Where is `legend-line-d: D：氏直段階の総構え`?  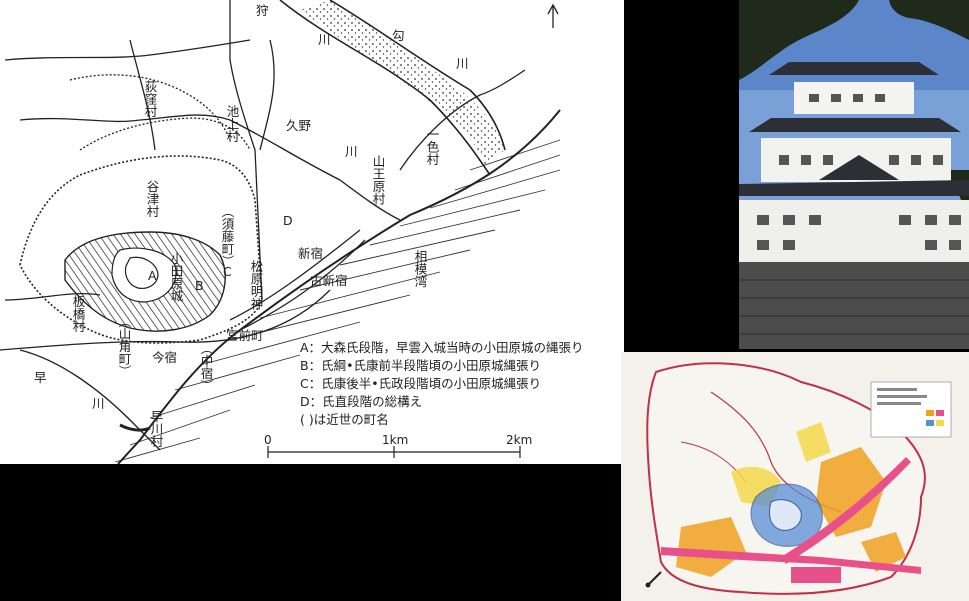
legend-line-d: D：氏直段階の総構え is located at coordinates (361, 401).